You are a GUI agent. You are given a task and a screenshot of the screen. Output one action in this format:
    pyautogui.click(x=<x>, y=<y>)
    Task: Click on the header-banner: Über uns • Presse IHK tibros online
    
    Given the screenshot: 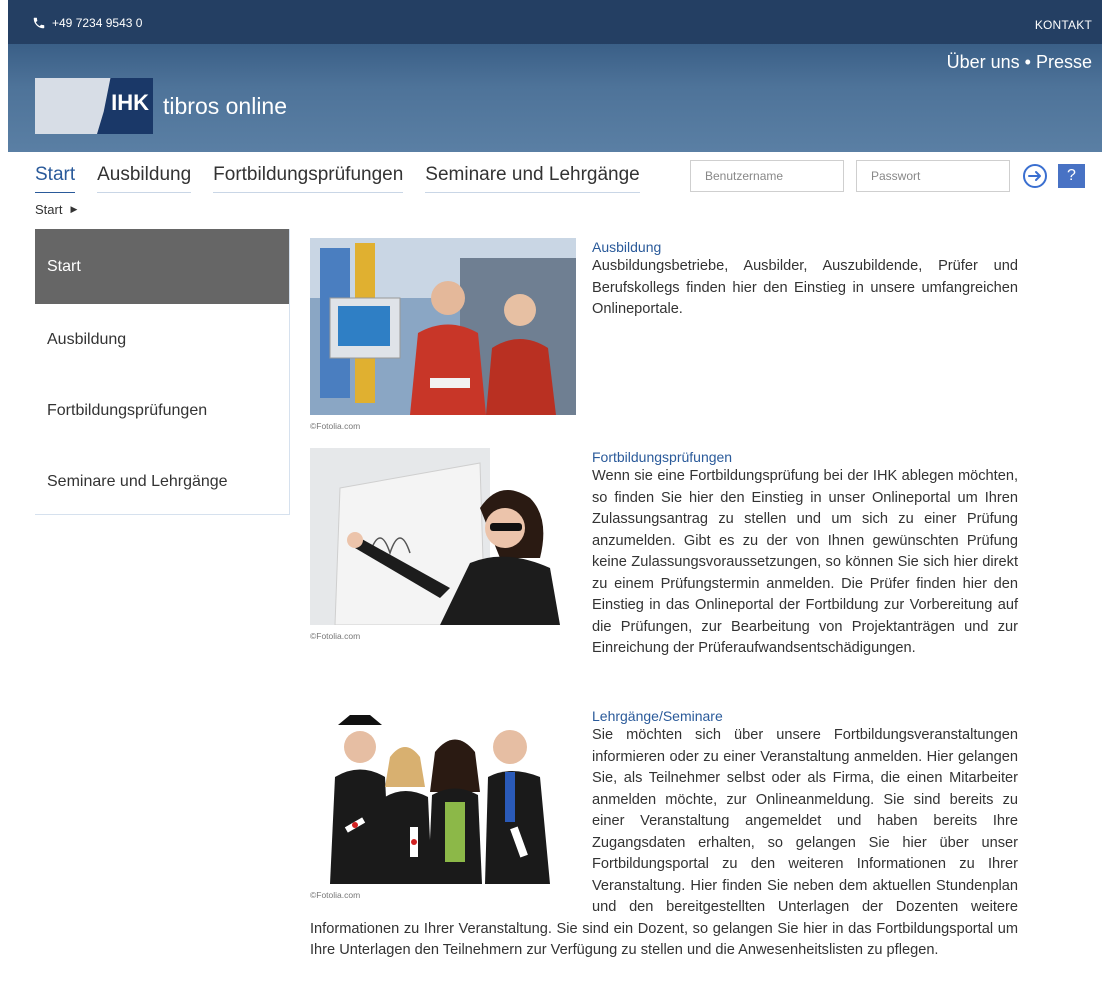 What is the action you would take?
    pyautogui.click(x=555, y=98)
    